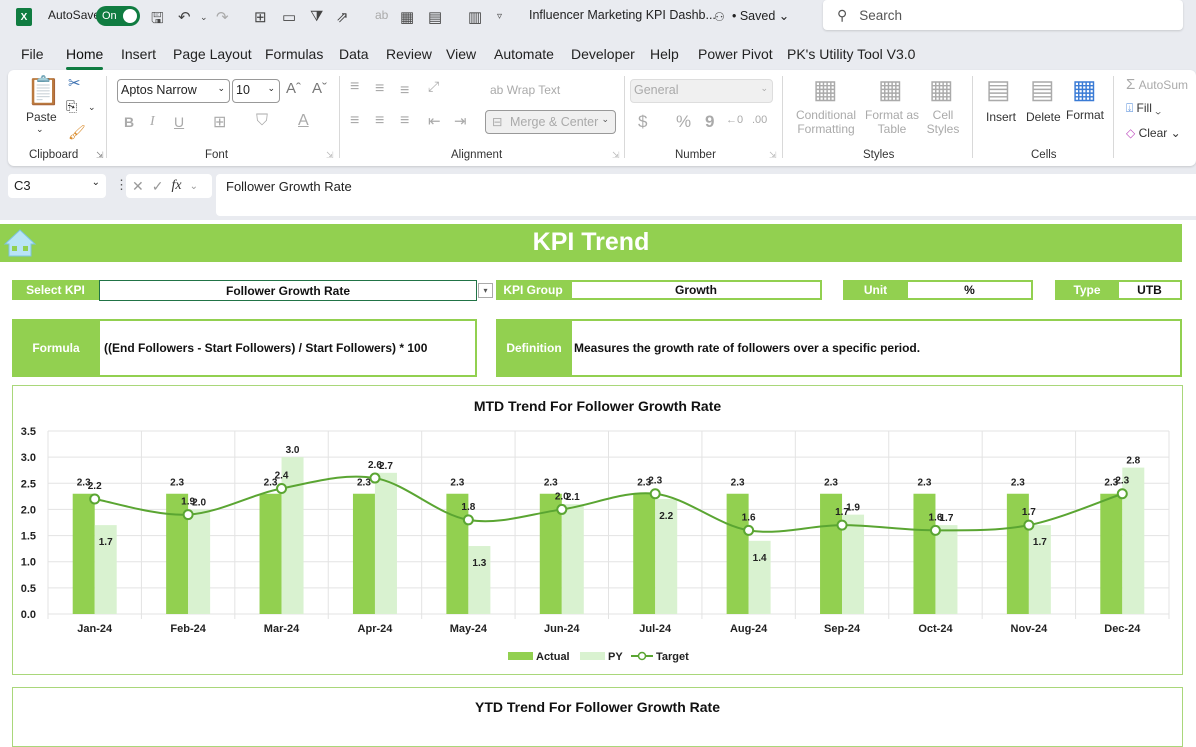 The height and width of the screenshot is (747, 1196). What do you see at coordinates (342, 17) in the screenshot?
I see `share-icon: ⇗` at bounding box center [342, 17].